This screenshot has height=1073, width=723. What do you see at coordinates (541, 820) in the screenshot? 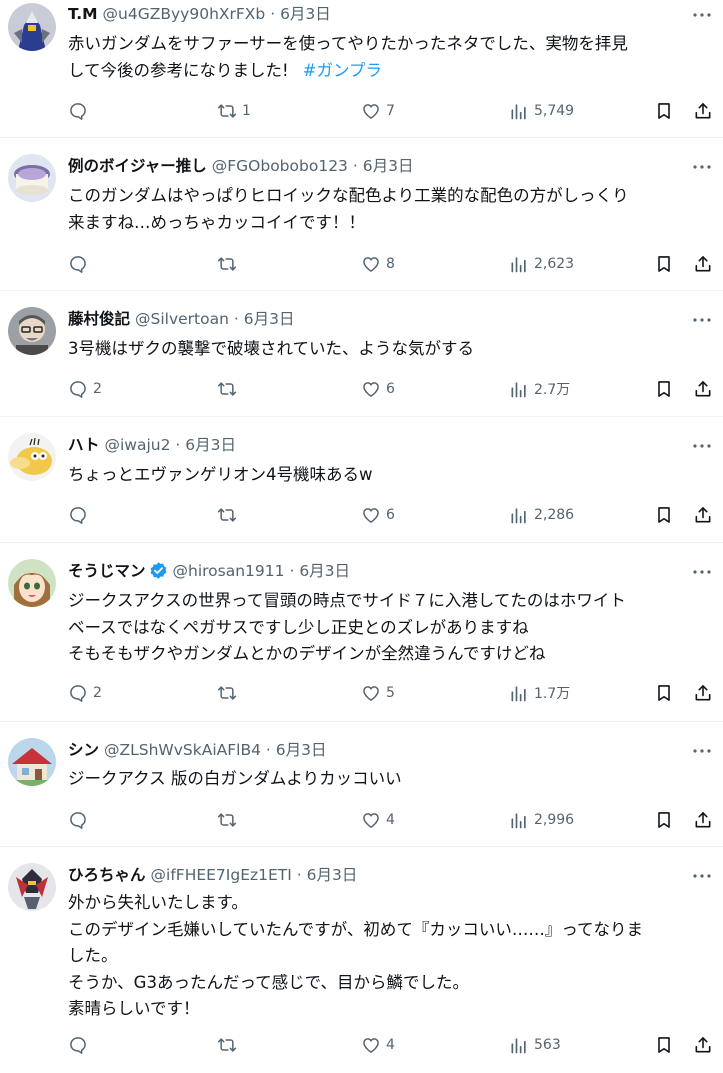
I see `views-button: 2,996` at bounding box center [541, 820].